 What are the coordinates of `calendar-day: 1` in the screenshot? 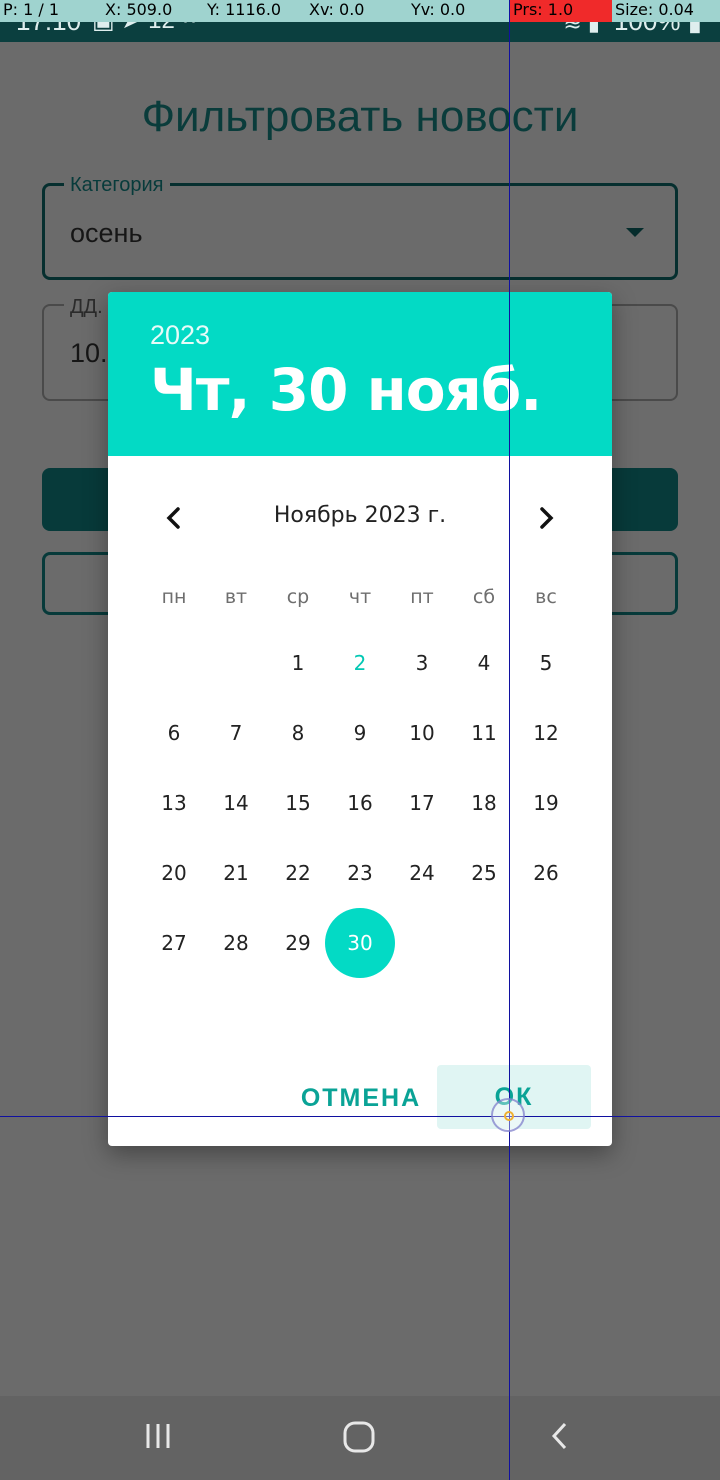 It's located at (298, 663).